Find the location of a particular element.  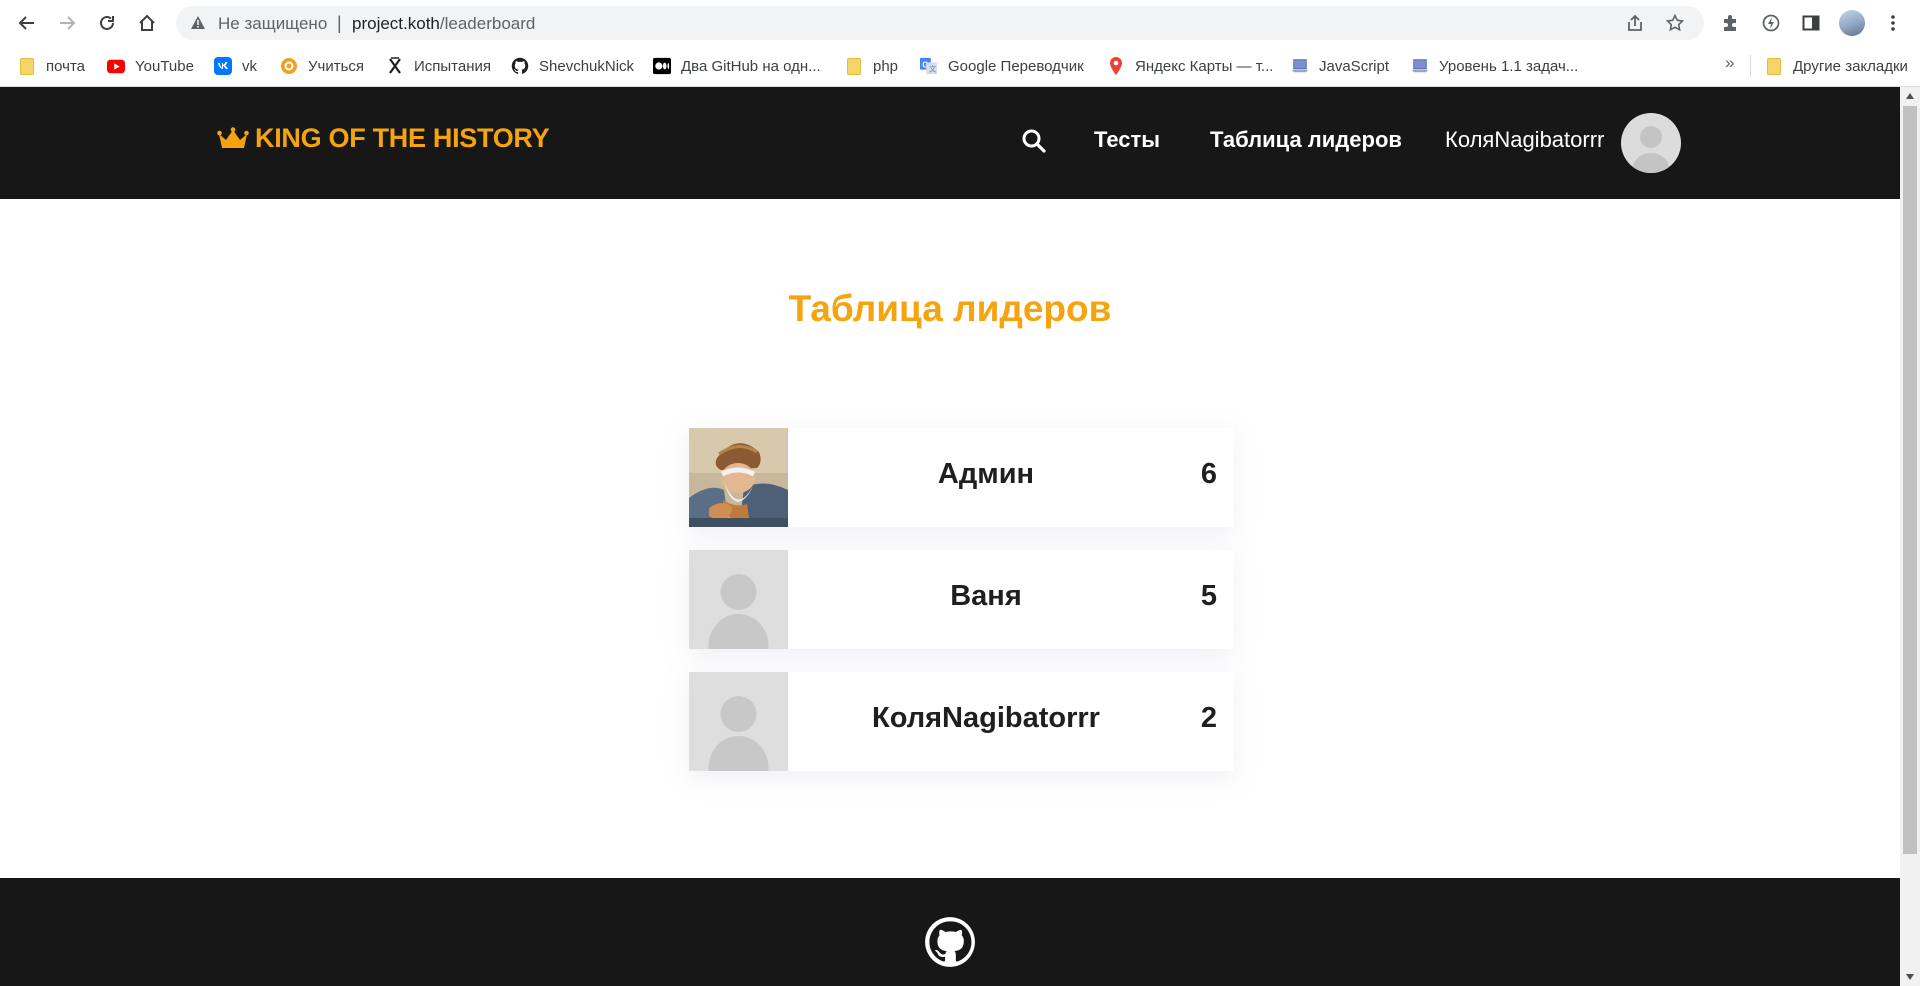

arrow-left-icon is located at coordinates (26, 23).